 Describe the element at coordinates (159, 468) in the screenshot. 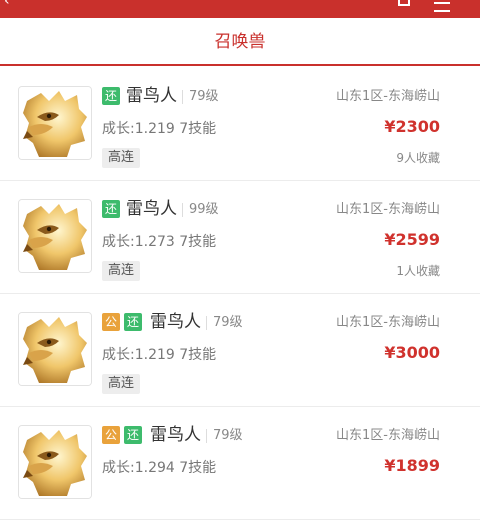

I see `growth-skills: 成长:1.294 7技能` at that location.